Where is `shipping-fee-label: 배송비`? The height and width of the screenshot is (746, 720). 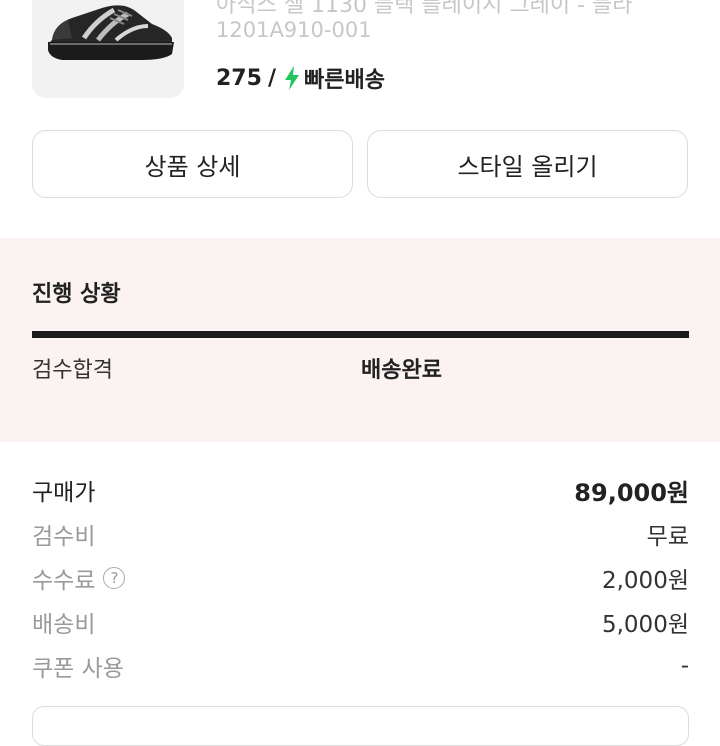 shipping-fee-label: 배송비 is located at coordinates (64, 625).